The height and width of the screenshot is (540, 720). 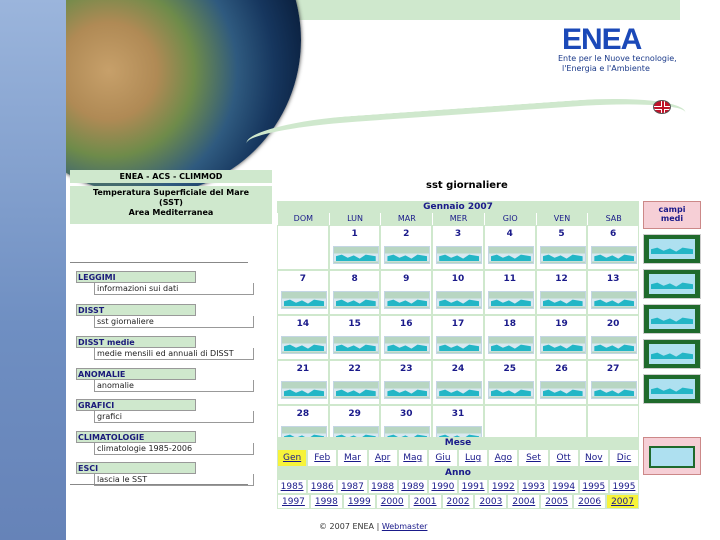 I want to click on year-link: 1991, so click(x=473, y=486).